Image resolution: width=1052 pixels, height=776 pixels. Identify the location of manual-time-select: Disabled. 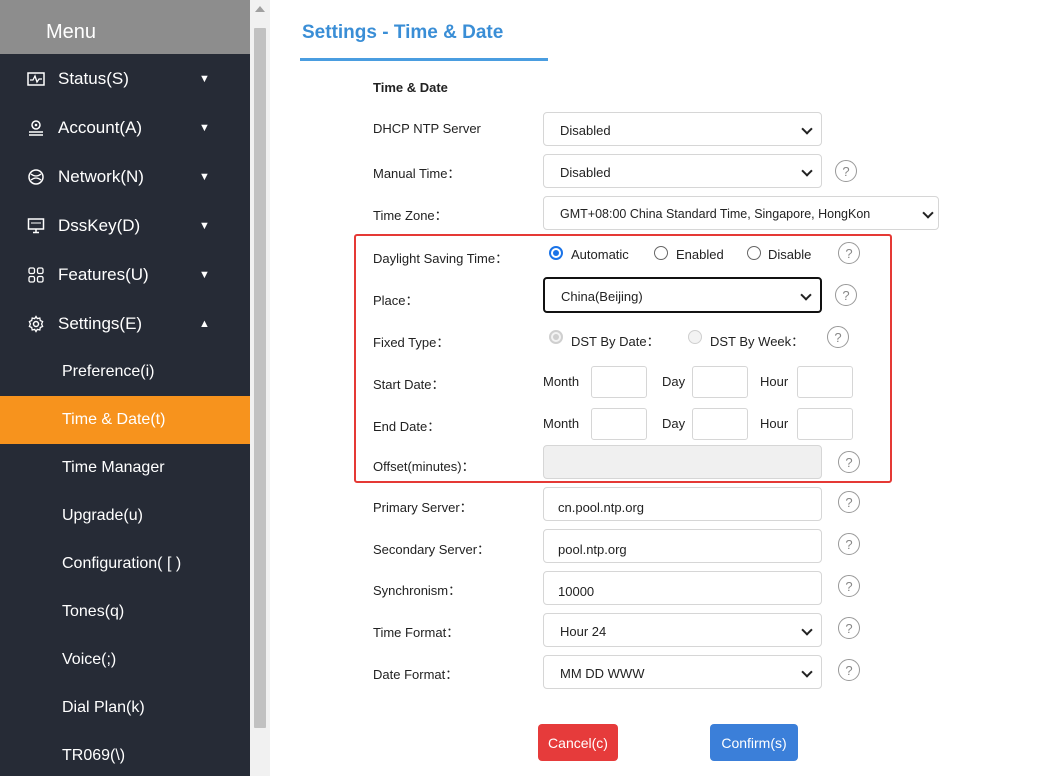
(682, 171).